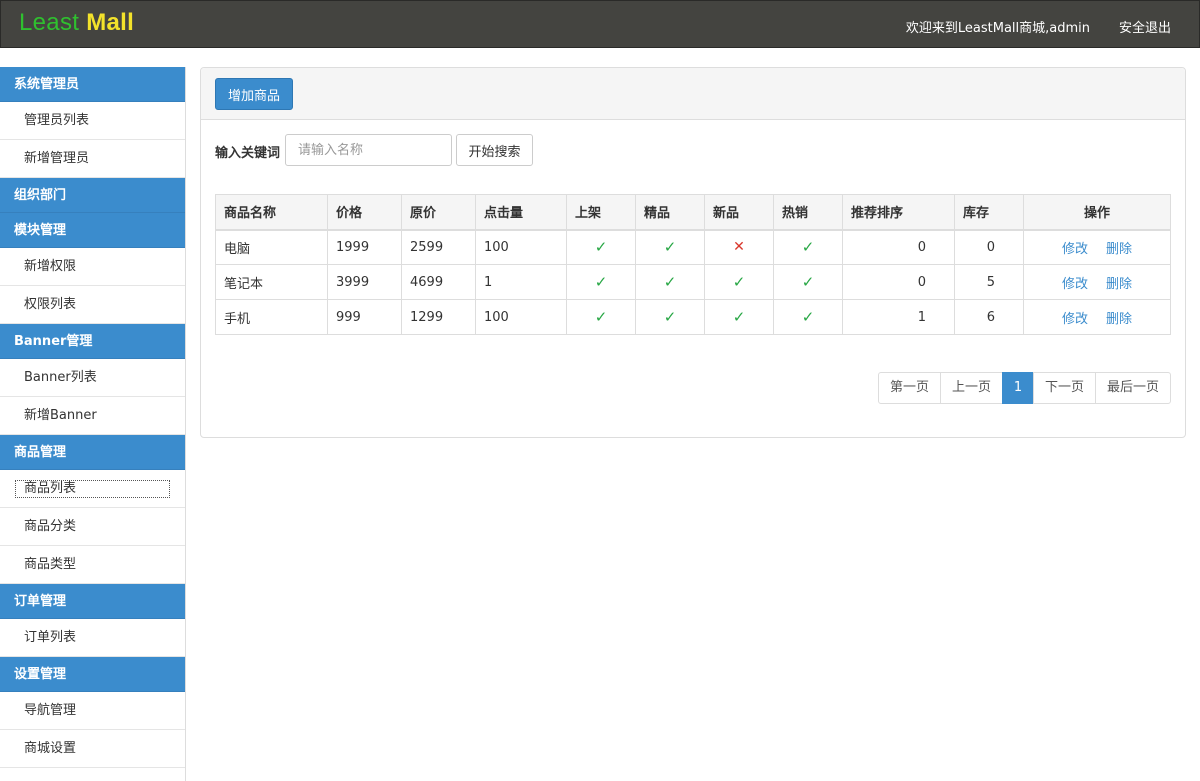 This screenshot has width=1200, height=781. What do you see at coordinates (739, 212) in the screenshot?
I see `col-new: 新品` at bounding box center [739, 212].